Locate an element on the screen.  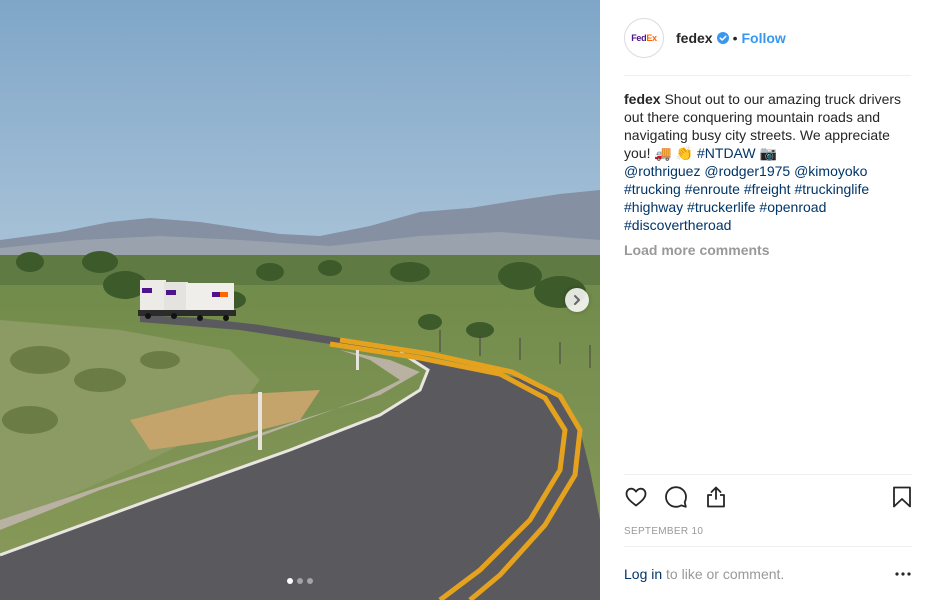
login-link: Log in is located at coordinates (643, 574).